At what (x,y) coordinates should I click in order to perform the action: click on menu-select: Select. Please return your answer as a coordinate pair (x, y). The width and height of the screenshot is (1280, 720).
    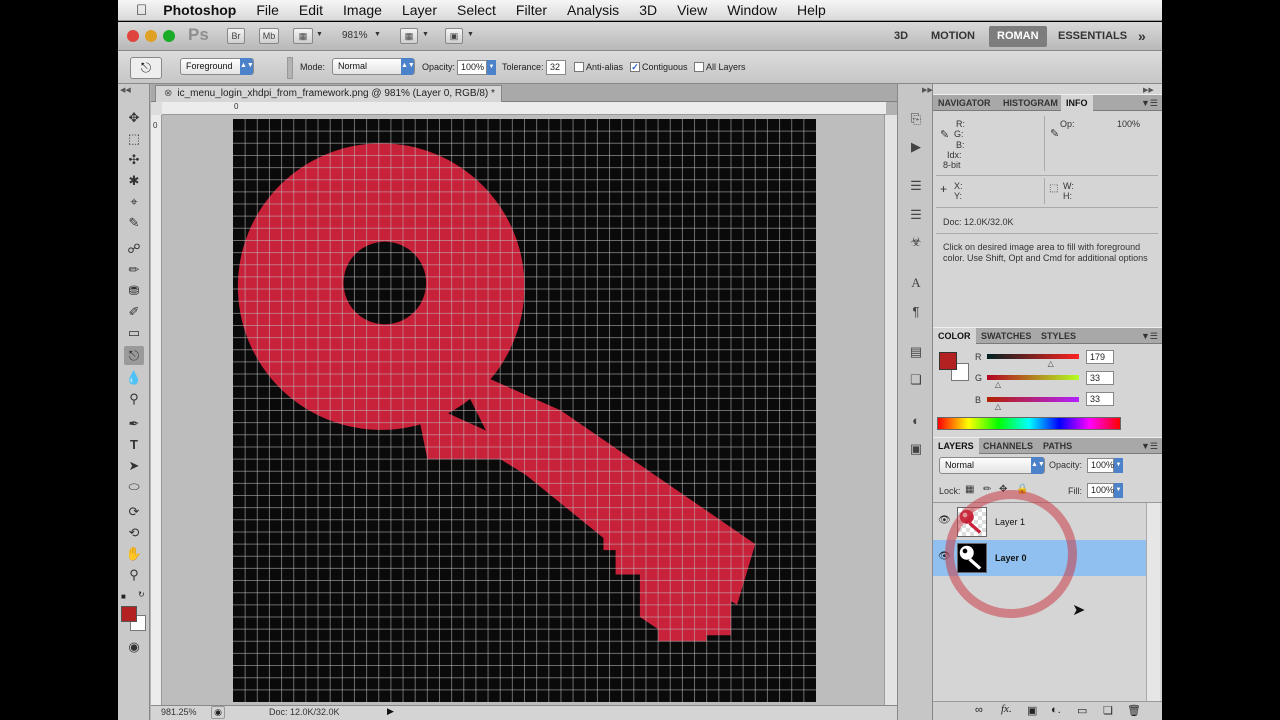
    Looking at the image, I should click on (476, 10).